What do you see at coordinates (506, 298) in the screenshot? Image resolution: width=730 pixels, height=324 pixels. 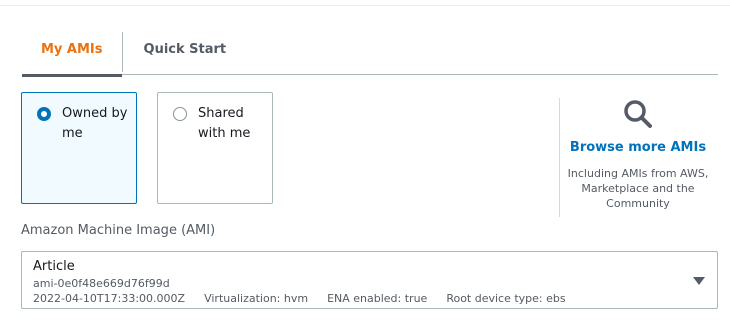 I see `ami-root-device: Root device type: ebs` at bounding box center [506, 298].